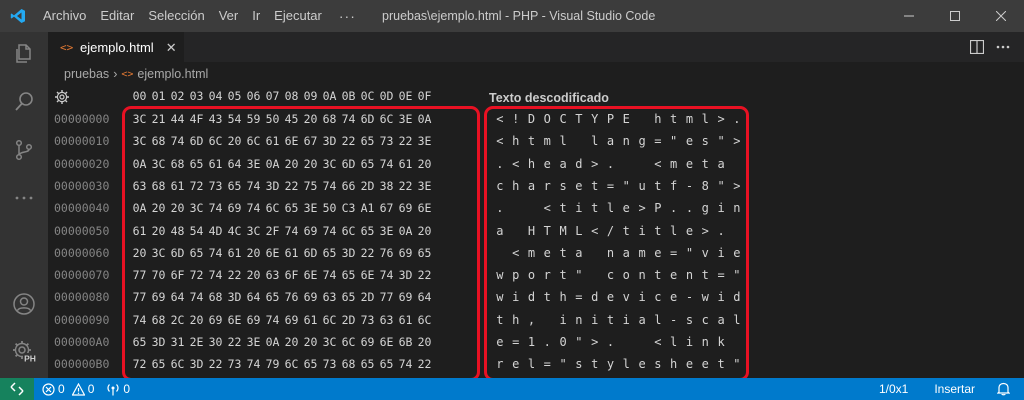  I want to click on vscode-logo-icon, so click(18, 16).